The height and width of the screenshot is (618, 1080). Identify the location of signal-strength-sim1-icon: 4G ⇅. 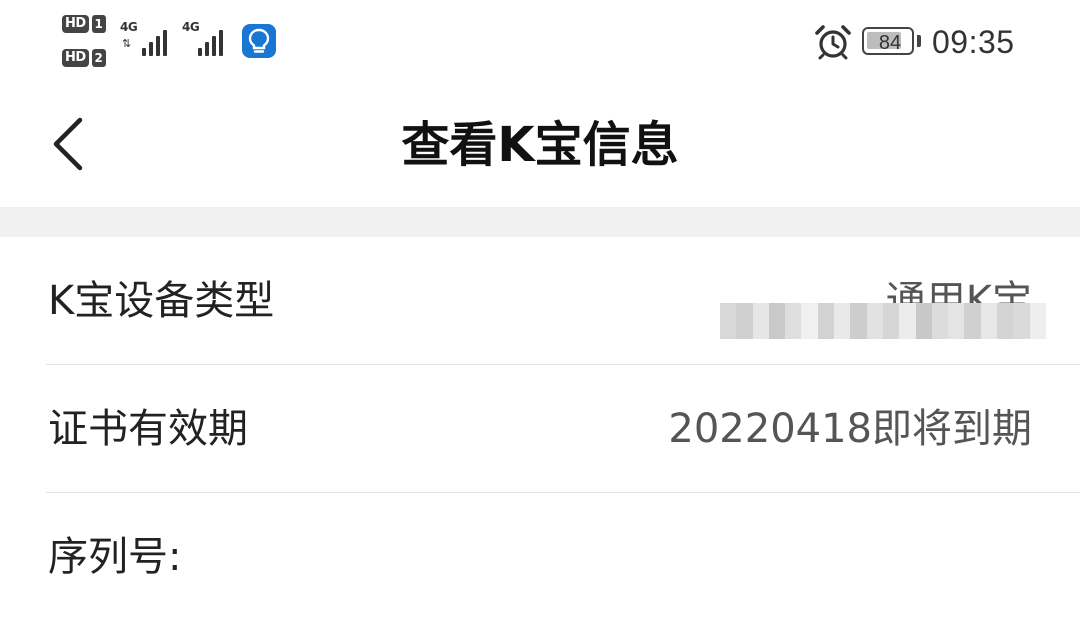
(146, 38).